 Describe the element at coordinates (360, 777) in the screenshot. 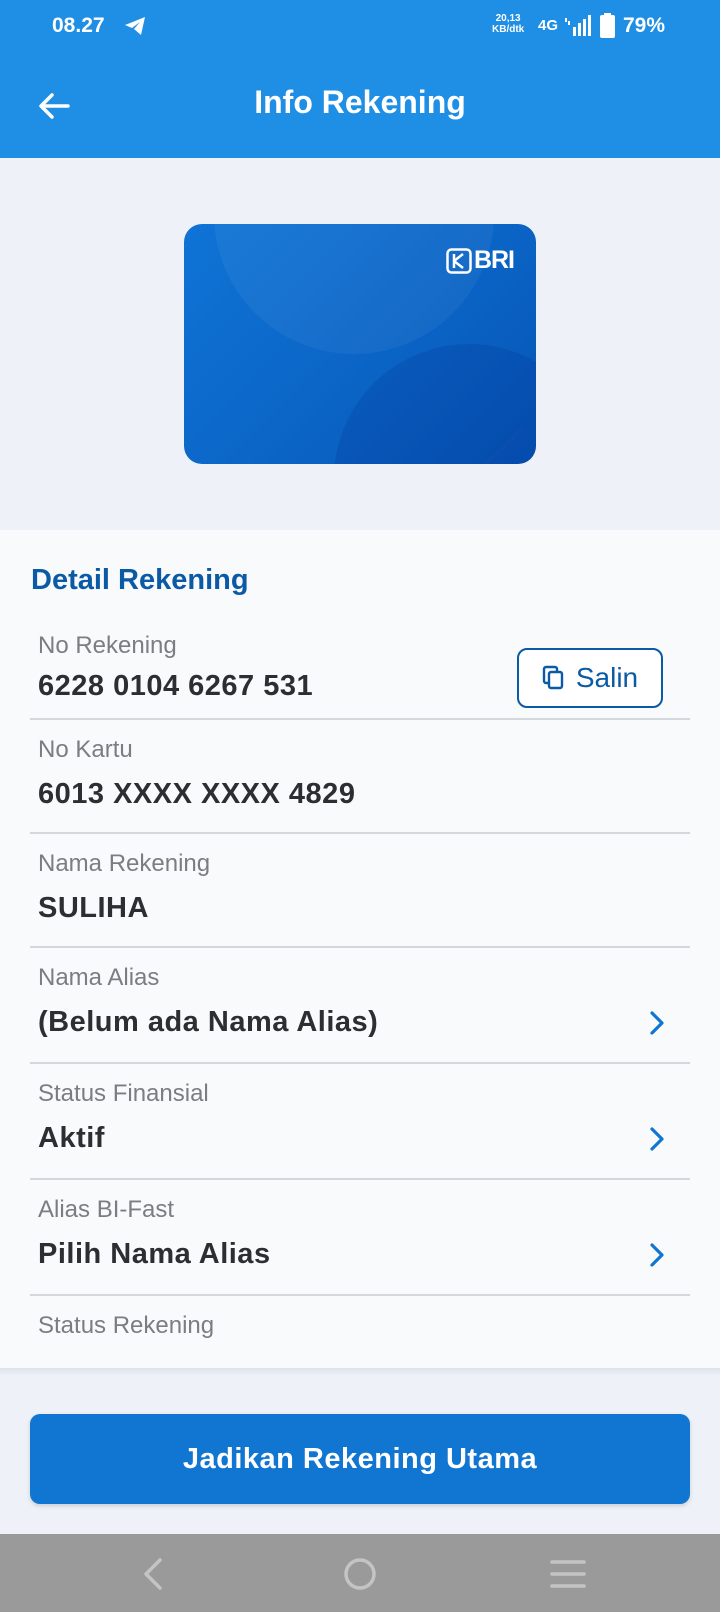

I see `row-no-kartu: No Kartu 6013 XXXX XXXX 4829` at that location.